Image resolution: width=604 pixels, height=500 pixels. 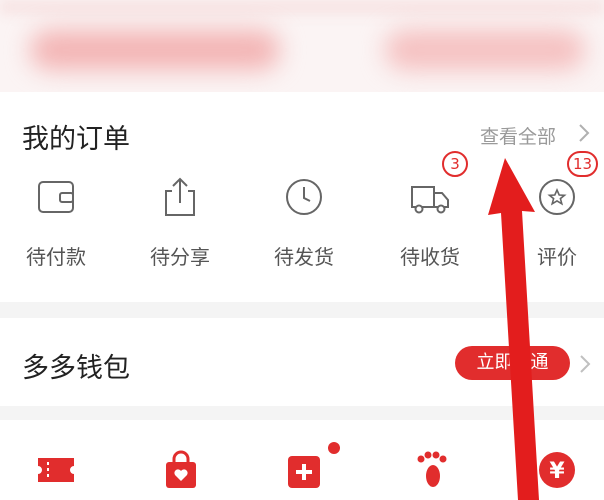 I want to click on order-review: 评价 13, so click(x=555, y=213).